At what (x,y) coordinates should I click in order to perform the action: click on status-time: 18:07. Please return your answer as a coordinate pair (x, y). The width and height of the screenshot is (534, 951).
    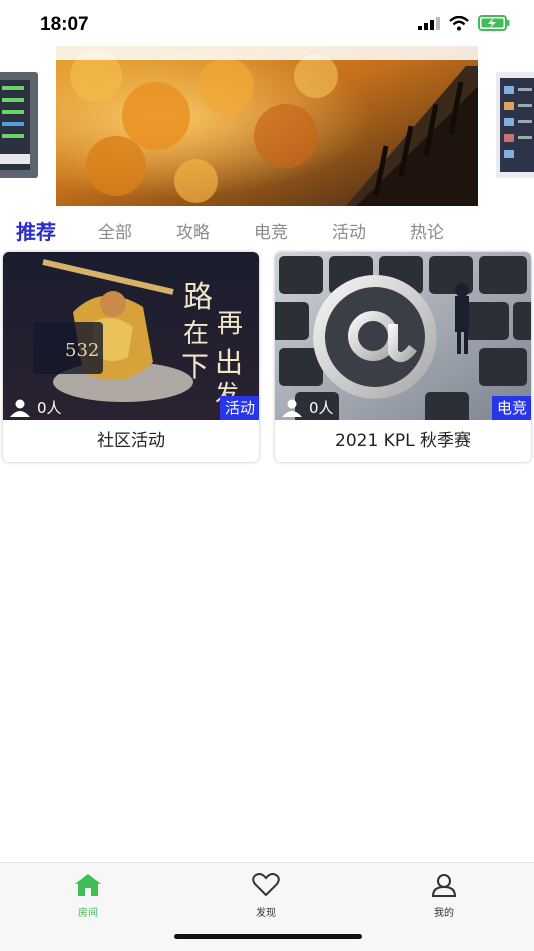
    Looking at the image, I should click on (64, 24).